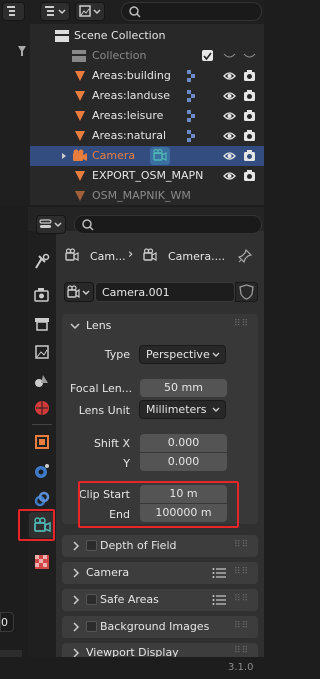 The width and height of the screenshot is (320, 679). What do you see at coordinates (104, 410) in the screenshot?
I see `lens-unit-label: Lens Unit` at bounding box center [104, 410].